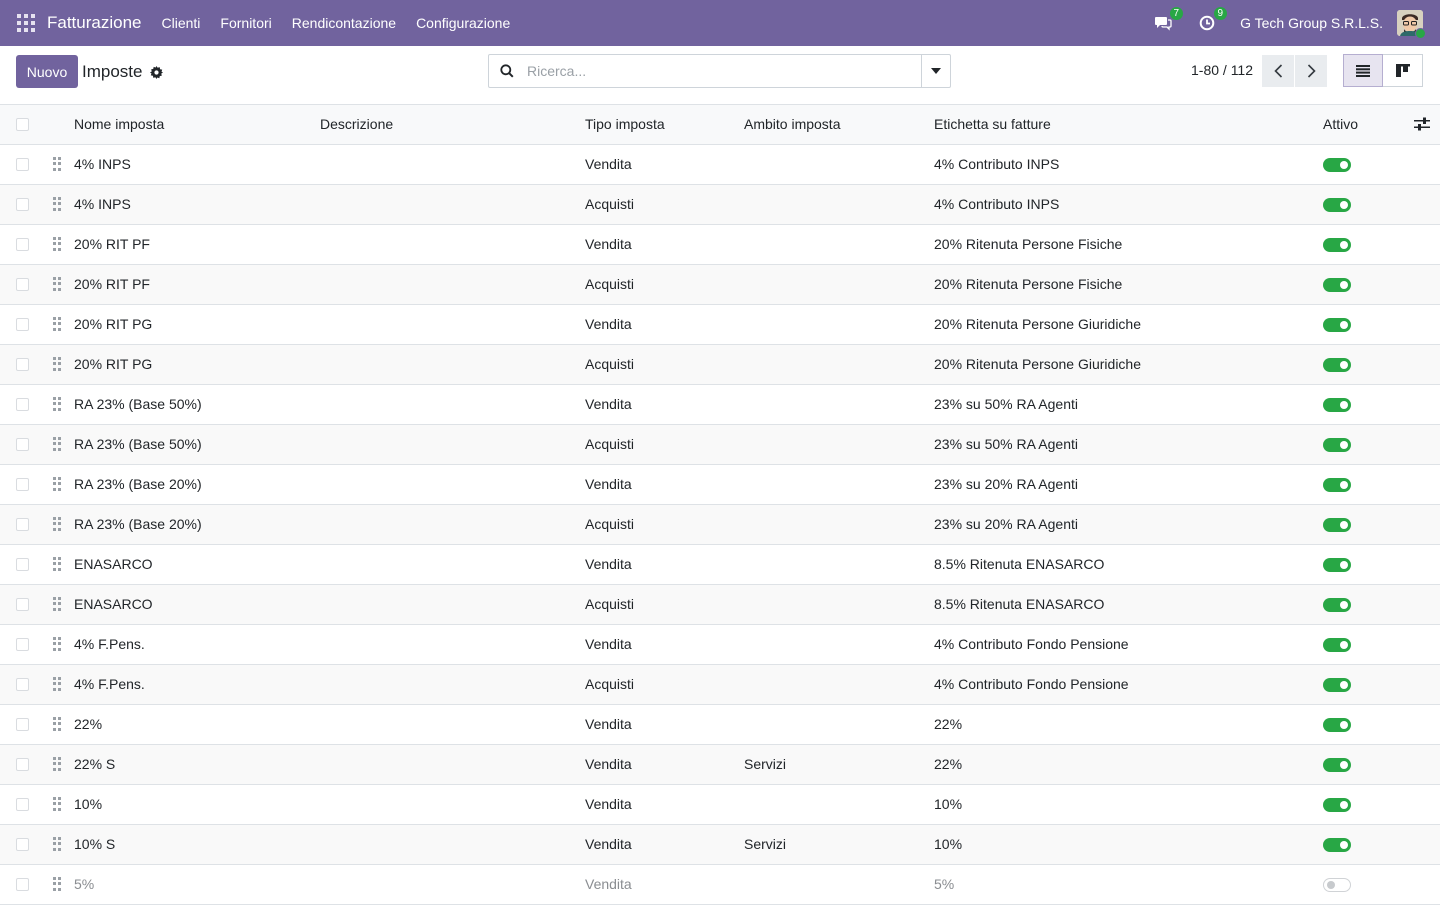 This screenshot has height=905, width=1440. Describe the element at coordinates (157, 72) in the screenshot. I see `gear-icon` at that location.